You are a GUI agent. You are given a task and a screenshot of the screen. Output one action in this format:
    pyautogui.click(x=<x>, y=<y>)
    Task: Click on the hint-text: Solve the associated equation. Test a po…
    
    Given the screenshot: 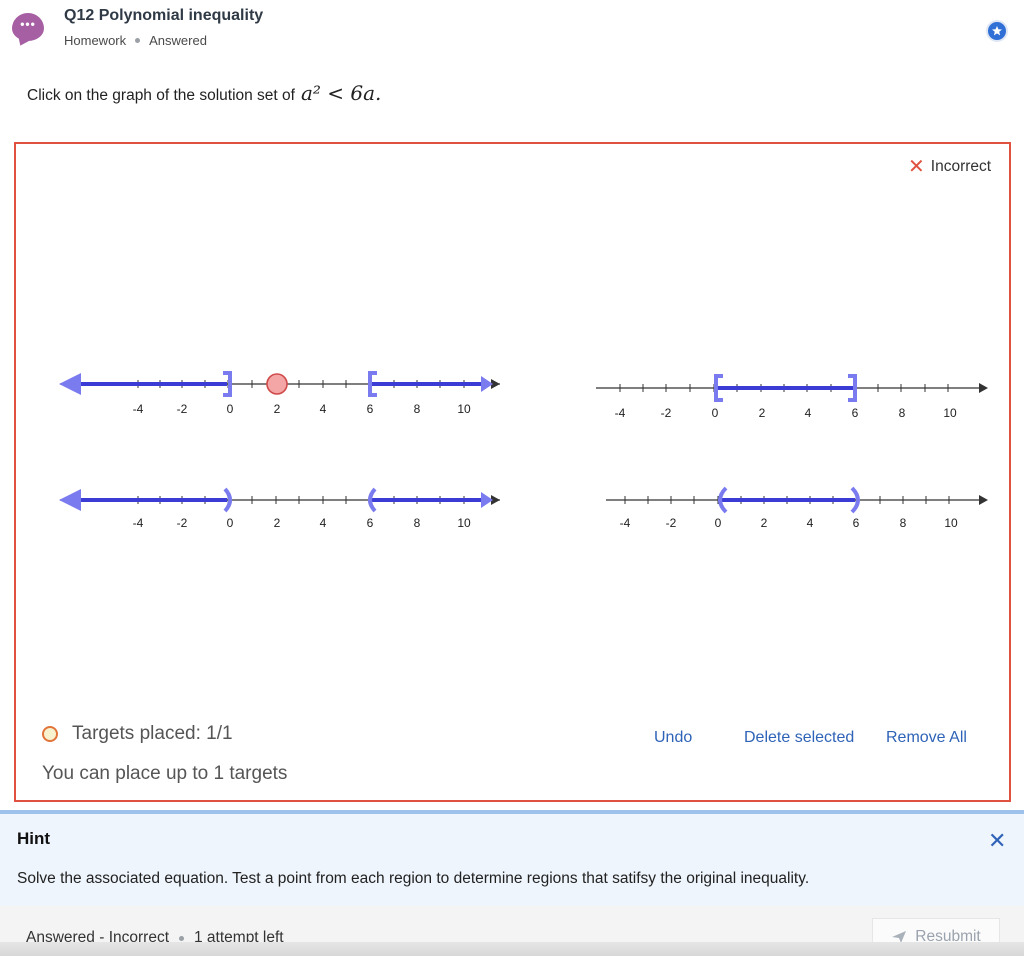 What is the action you would take?
    pyautogui.click(x=413, y=878)
    